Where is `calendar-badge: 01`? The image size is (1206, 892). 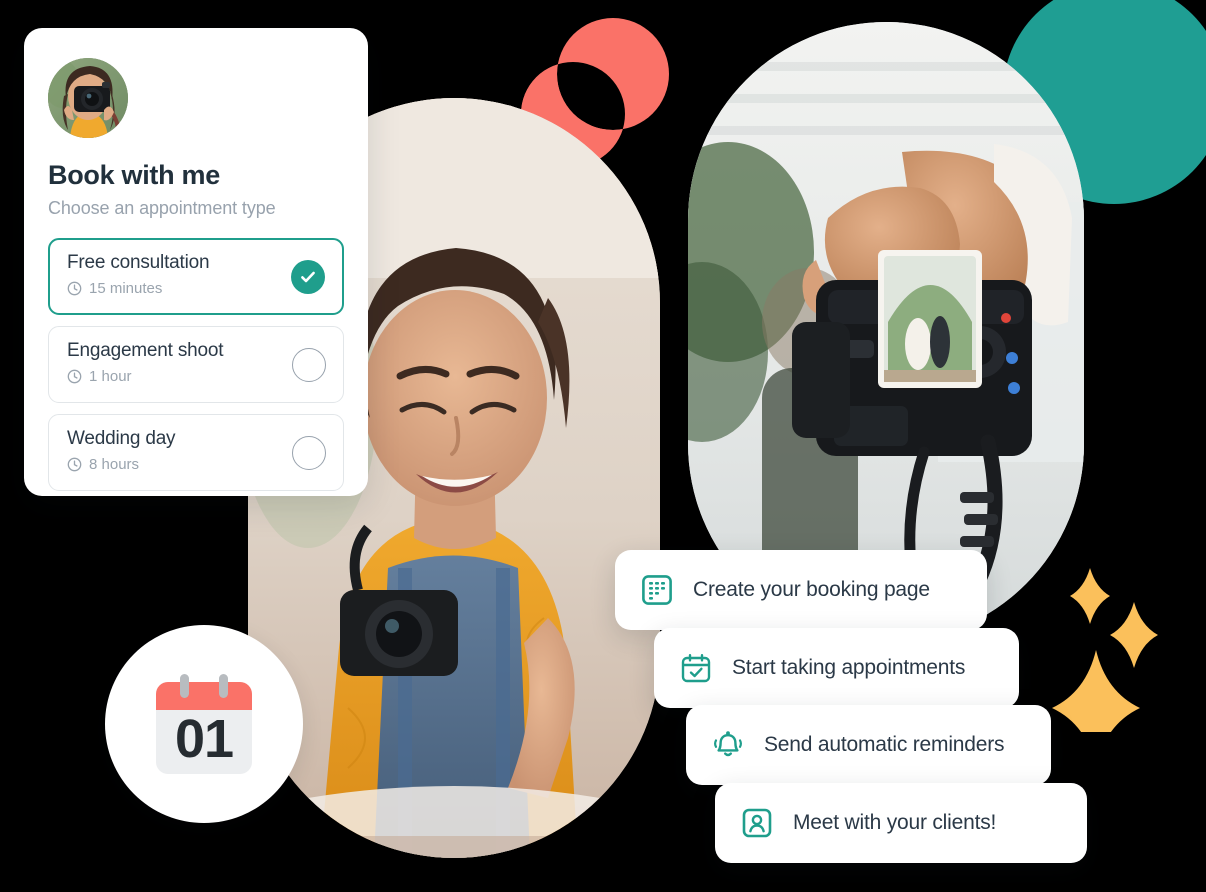 calendar-badge: 01 is located at coordinates (204, 724).